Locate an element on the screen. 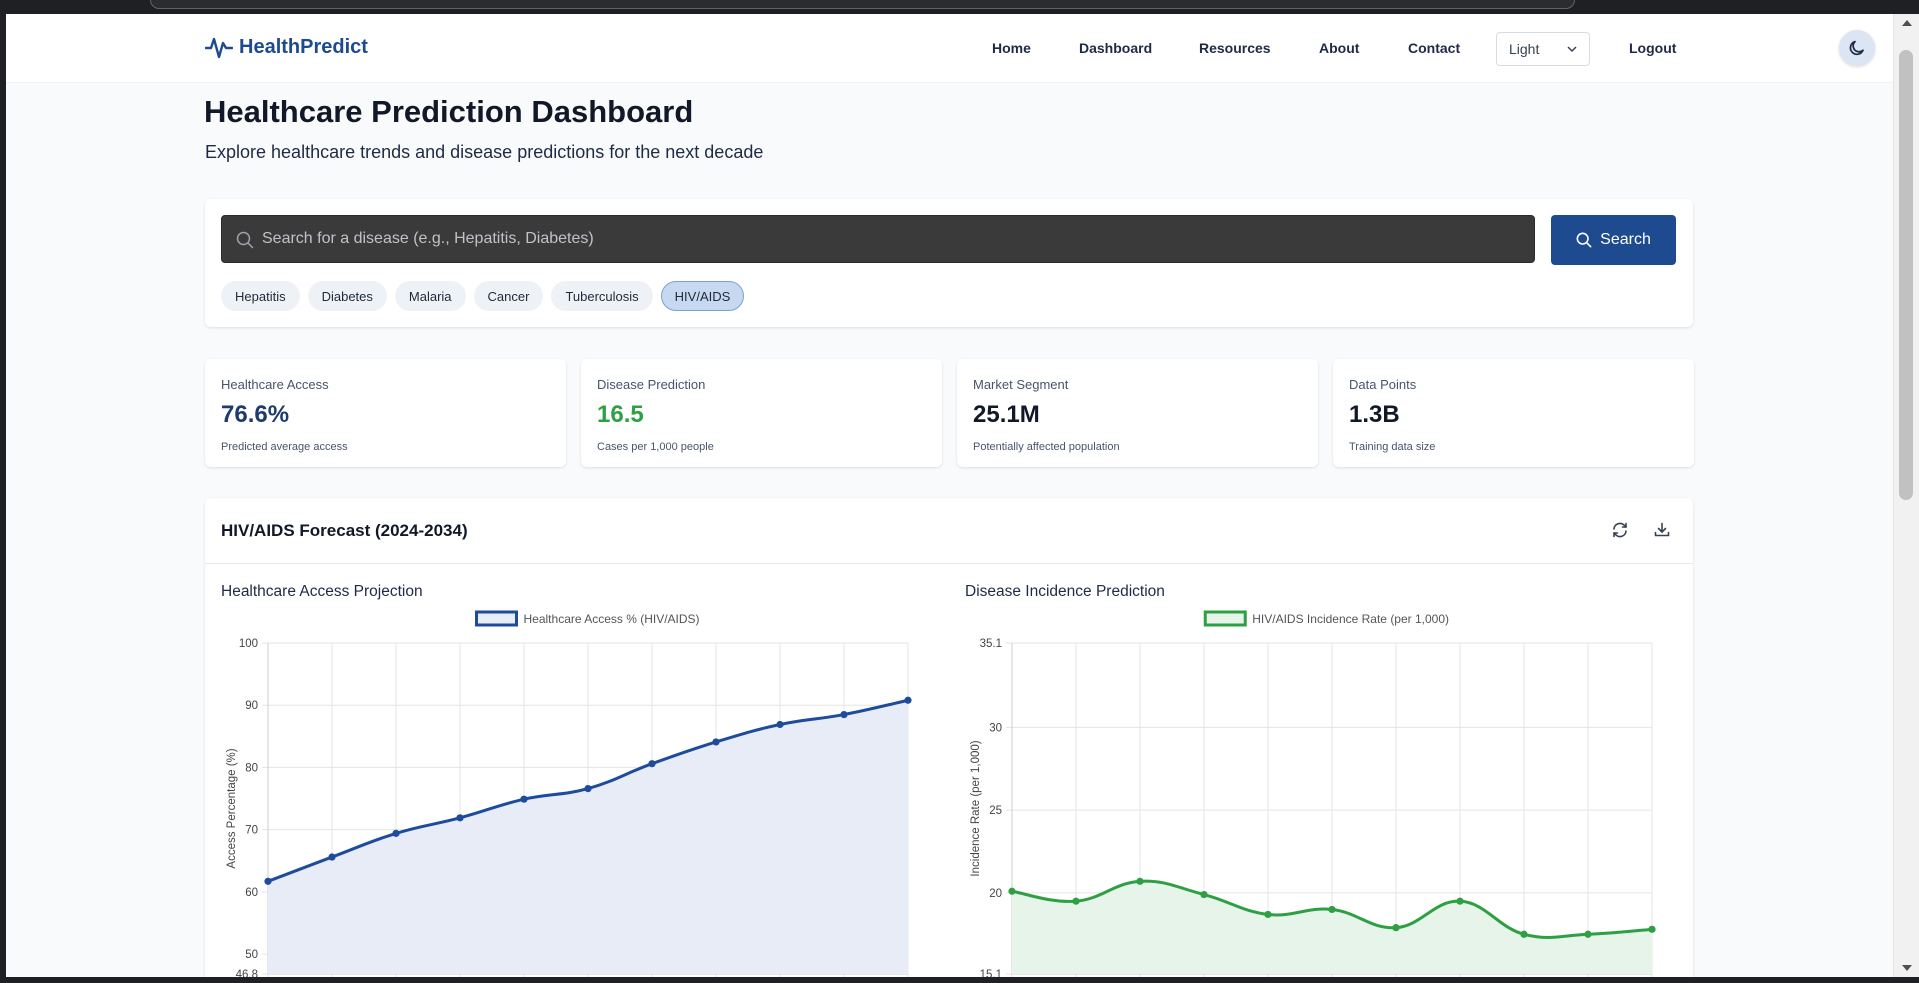  y-tick-label: 20 is located at coordinates (995, 894).